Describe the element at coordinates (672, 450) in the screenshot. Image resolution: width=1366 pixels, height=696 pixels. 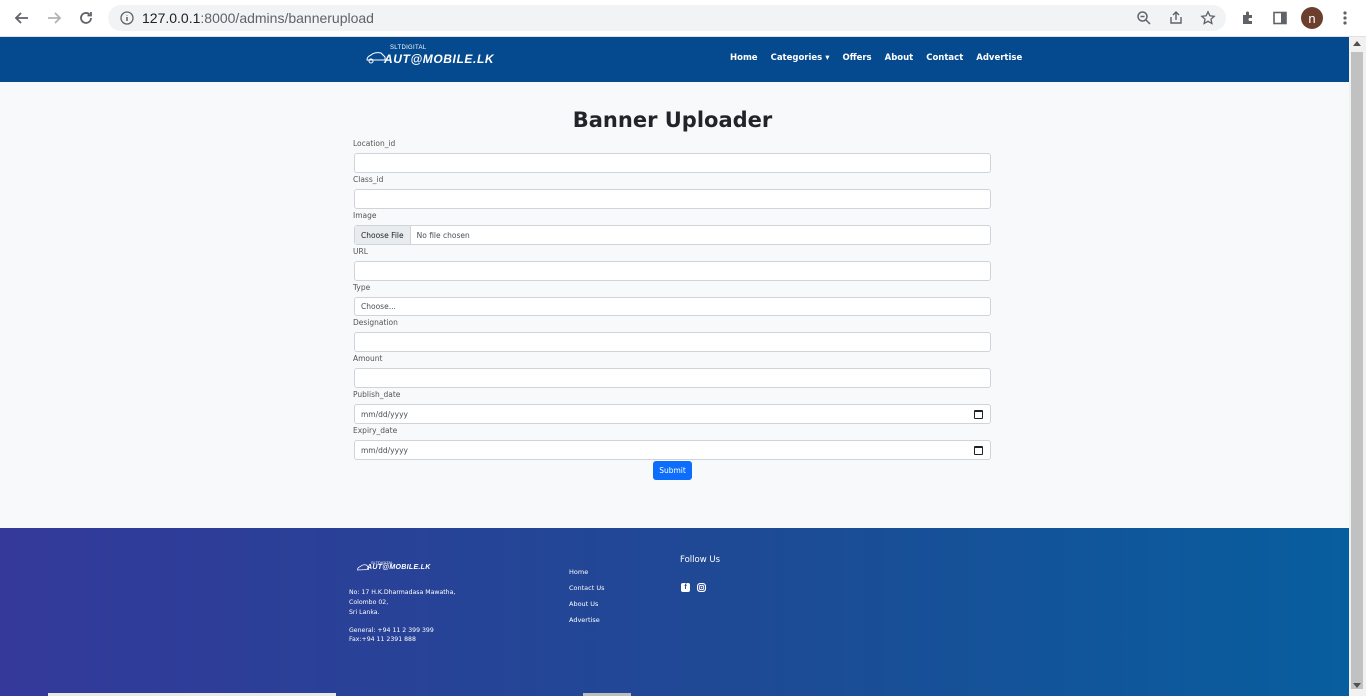
I see `expiry-date-input: mm/dd/yyyy` at that location.